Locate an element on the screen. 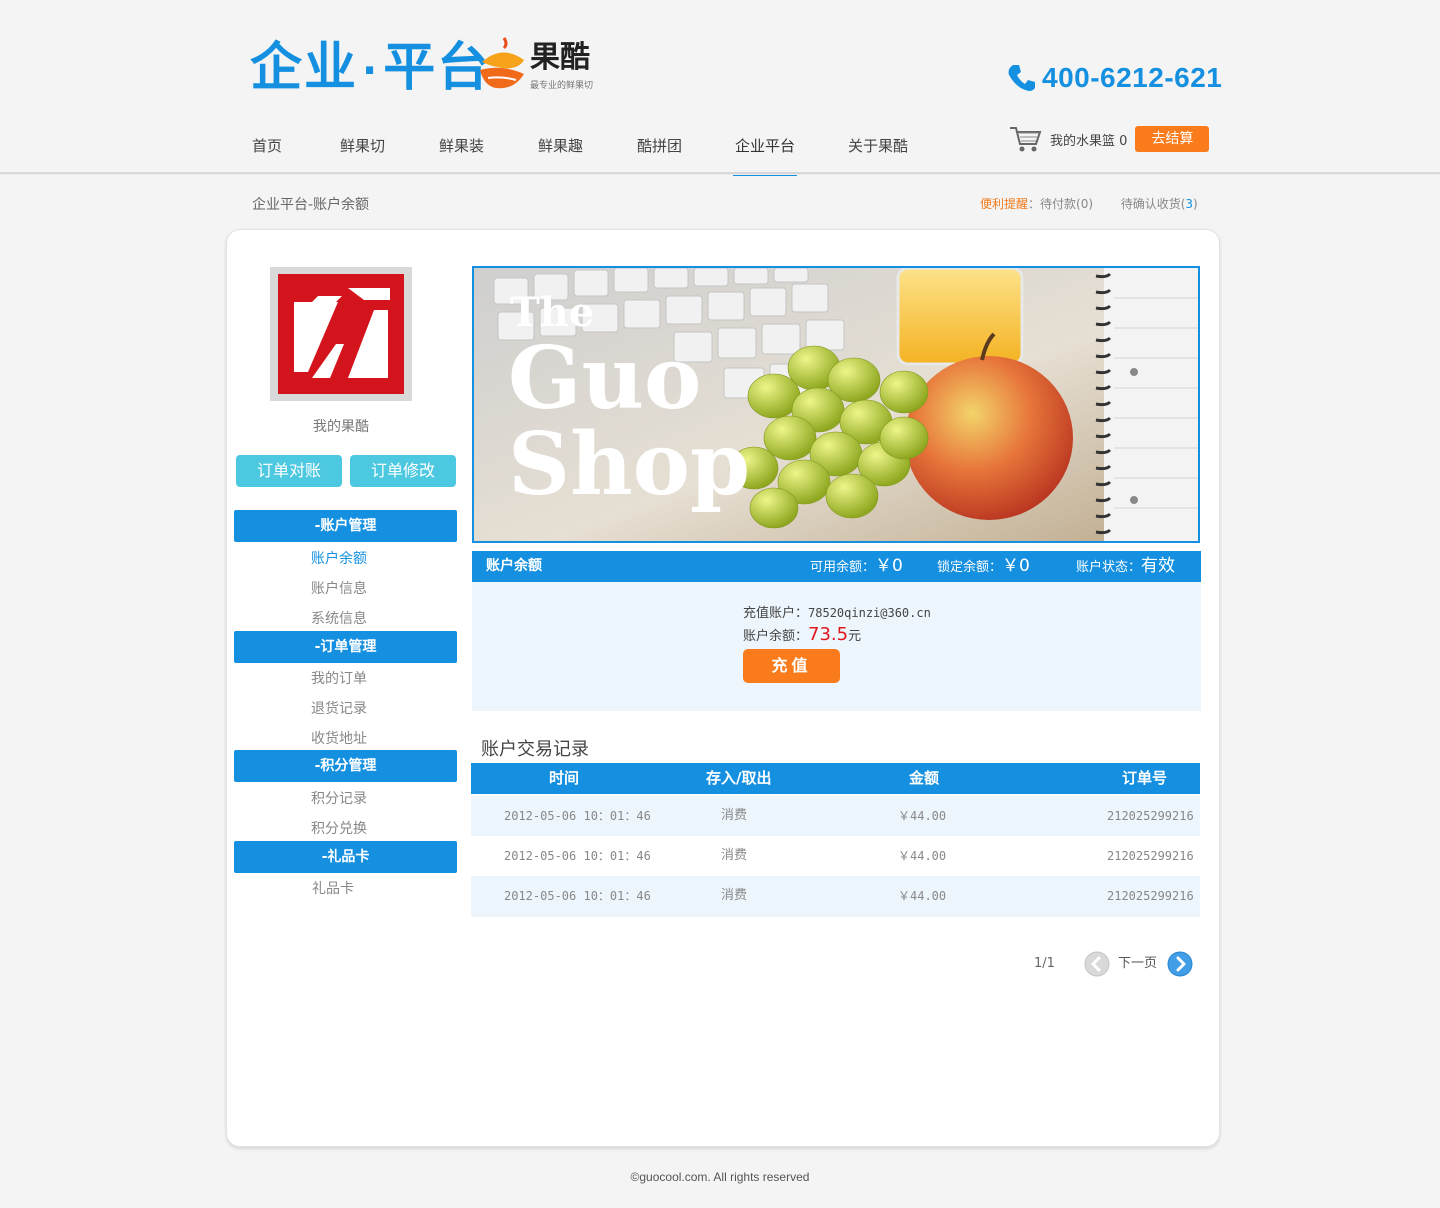 The image size is (1440, 1208). prev-arrow-icon is located at coordinates (1097, 964).